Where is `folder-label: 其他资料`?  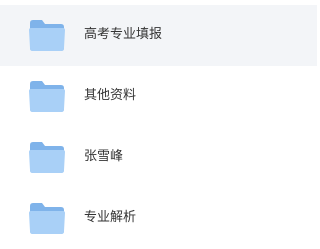
folder-label: 其他资料 is located at coordinates (110, 95).